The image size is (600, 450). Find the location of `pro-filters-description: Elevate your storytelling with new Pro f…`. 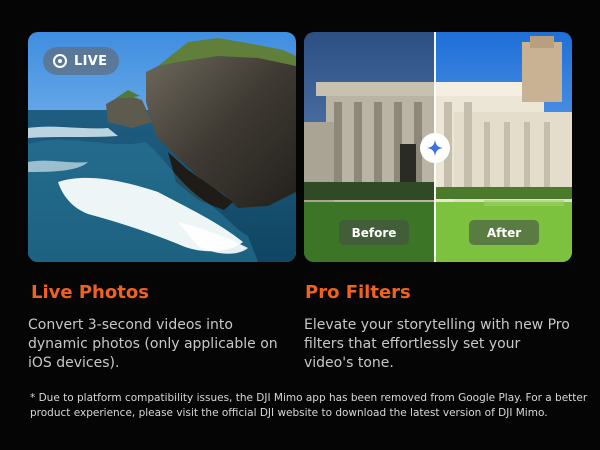

pro-filters-description: Elevate your storytelling with new Pro f… is located at coordinates (437, 344).